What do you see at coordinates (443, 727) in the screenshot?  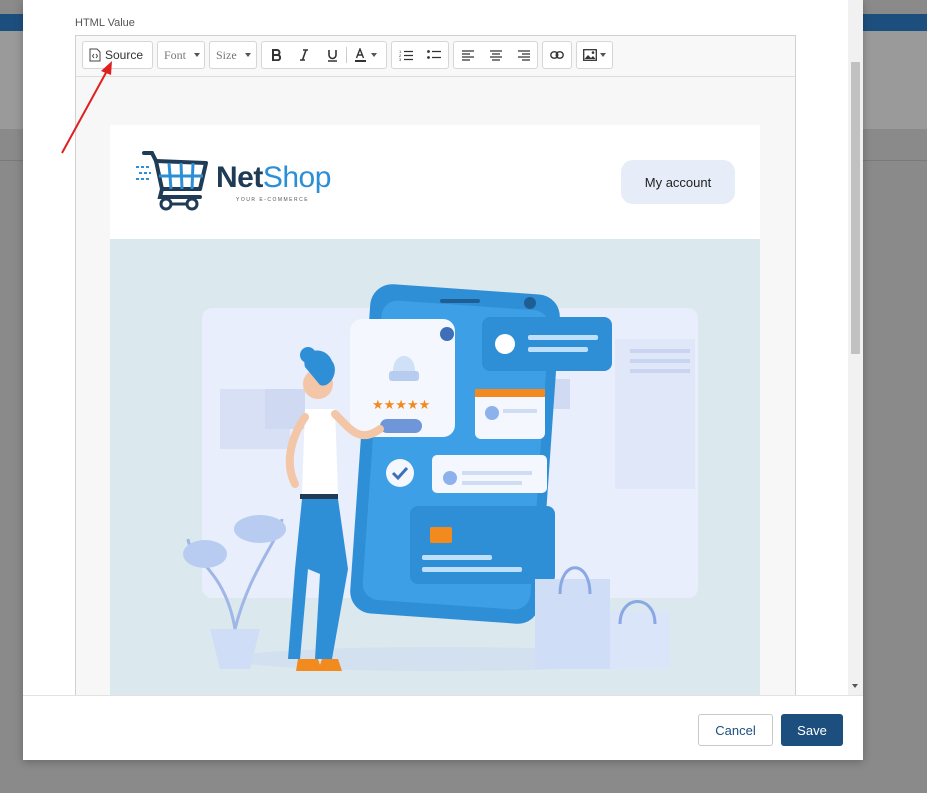 I see `modal-footer: Cancel Save` at bounding box center [443, 727].